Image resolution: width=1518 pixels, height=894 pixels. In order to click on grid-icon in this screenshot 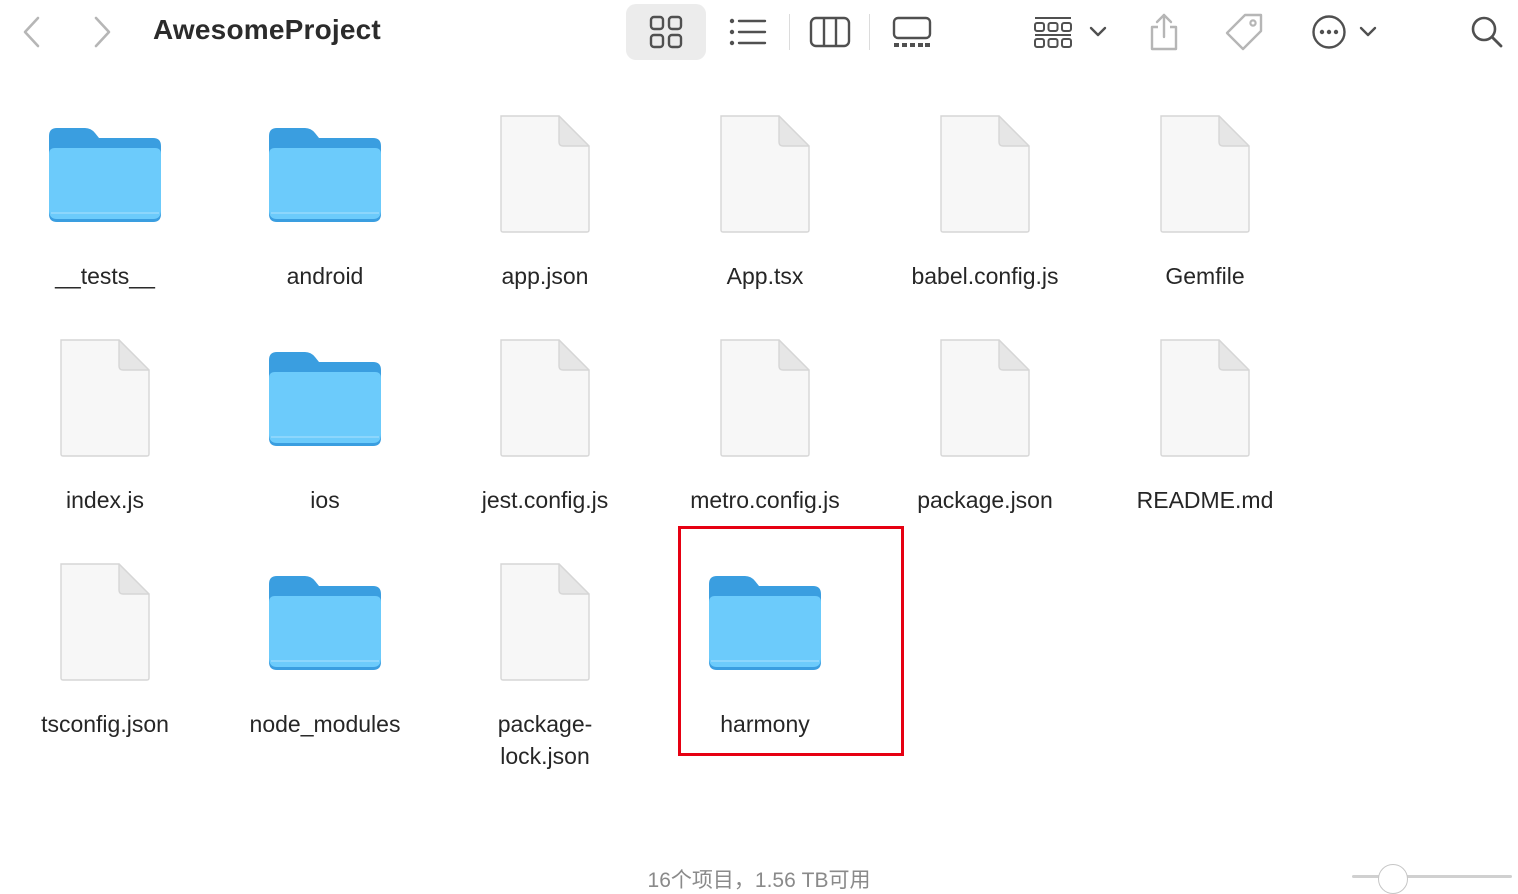, I will do `click(666, 32)`.